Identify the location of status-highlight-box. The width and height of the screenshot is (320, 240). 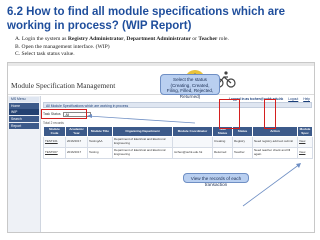
(229, 114).